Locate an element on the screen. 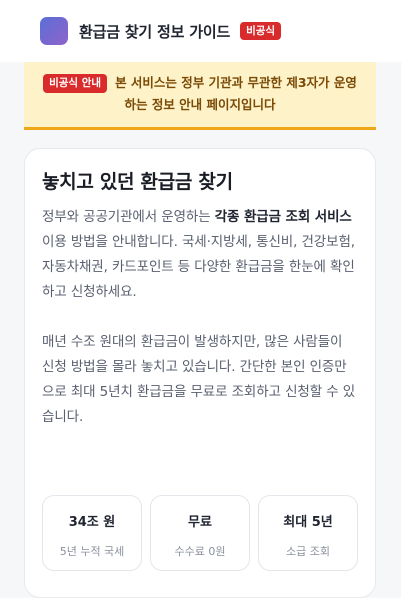  notice-text: 본 서비스는 정부 기관과 무관한 제3자가 운영하는 정보 안내 페이지입니다 is located at coordinates (236, 93).